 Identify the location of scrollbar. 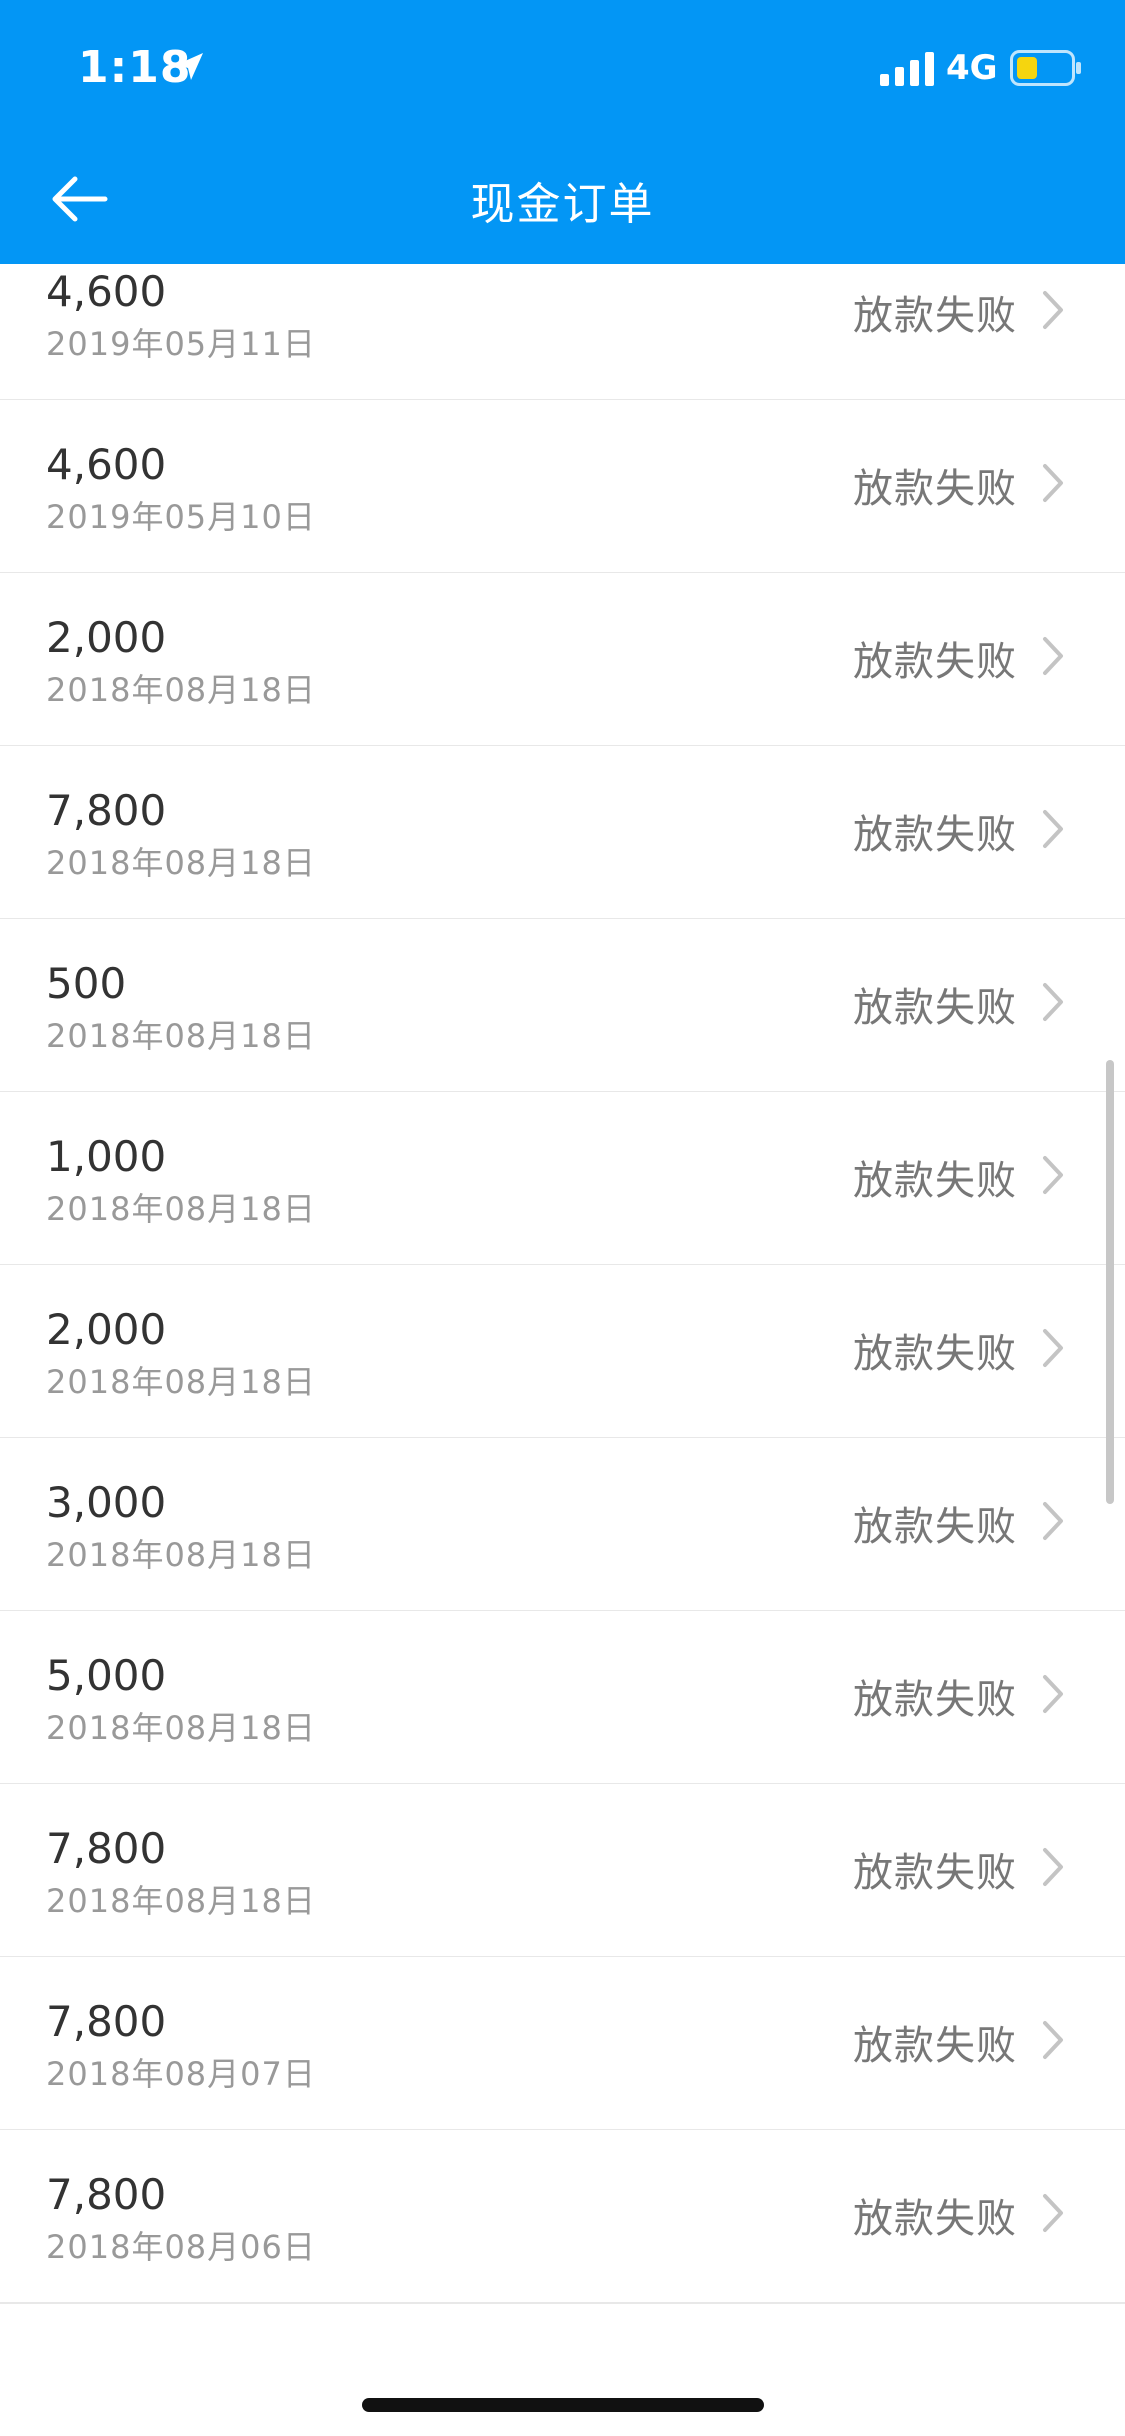
(1110, 1282).